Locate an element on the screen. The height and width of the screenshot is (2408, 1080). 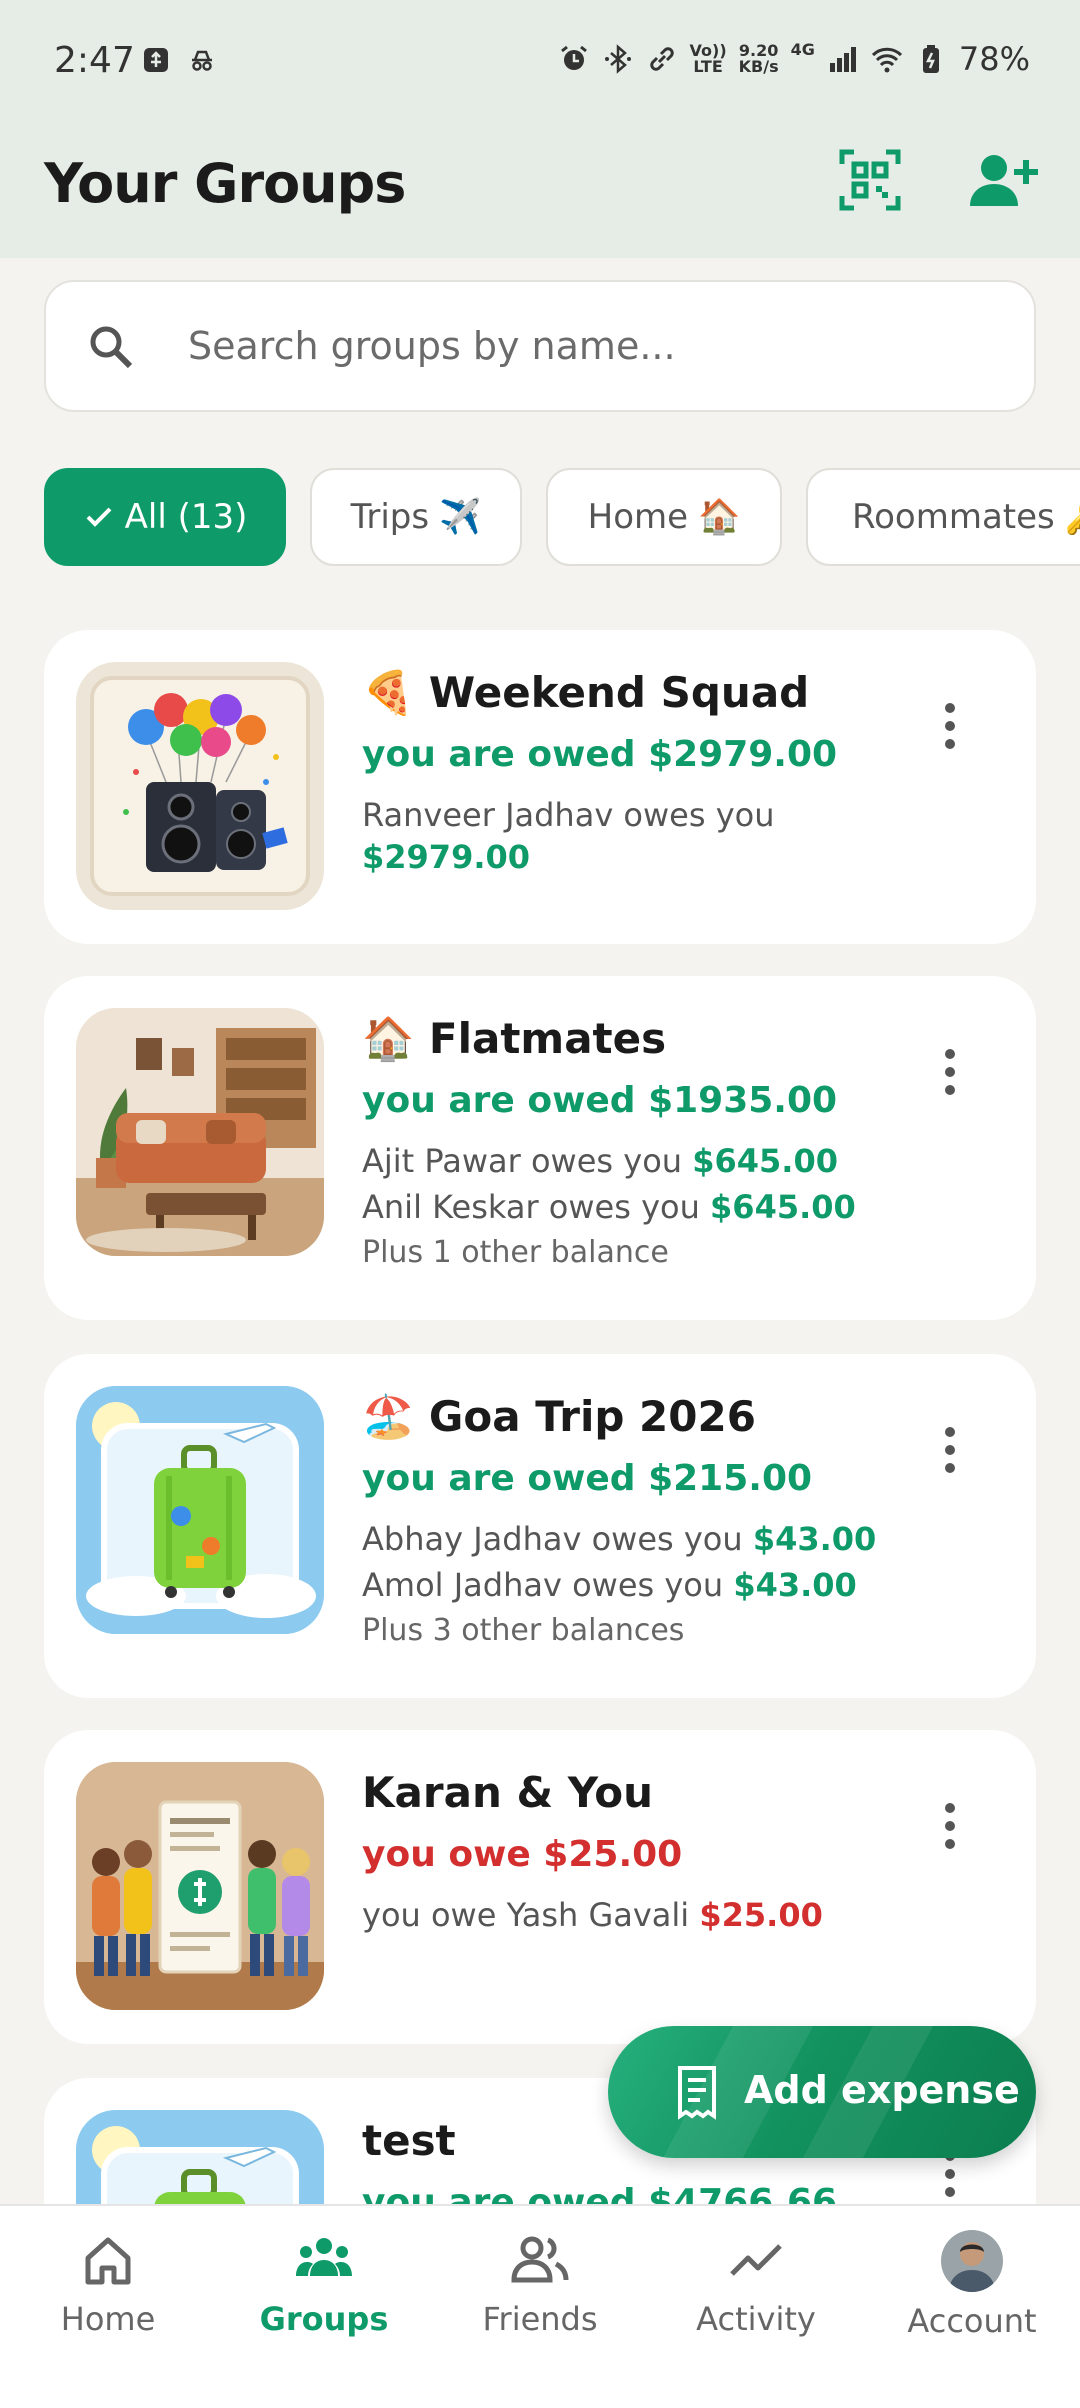
balance-line: you owe Yash Gavali $25.00 is located at coordinates (642, 1915).